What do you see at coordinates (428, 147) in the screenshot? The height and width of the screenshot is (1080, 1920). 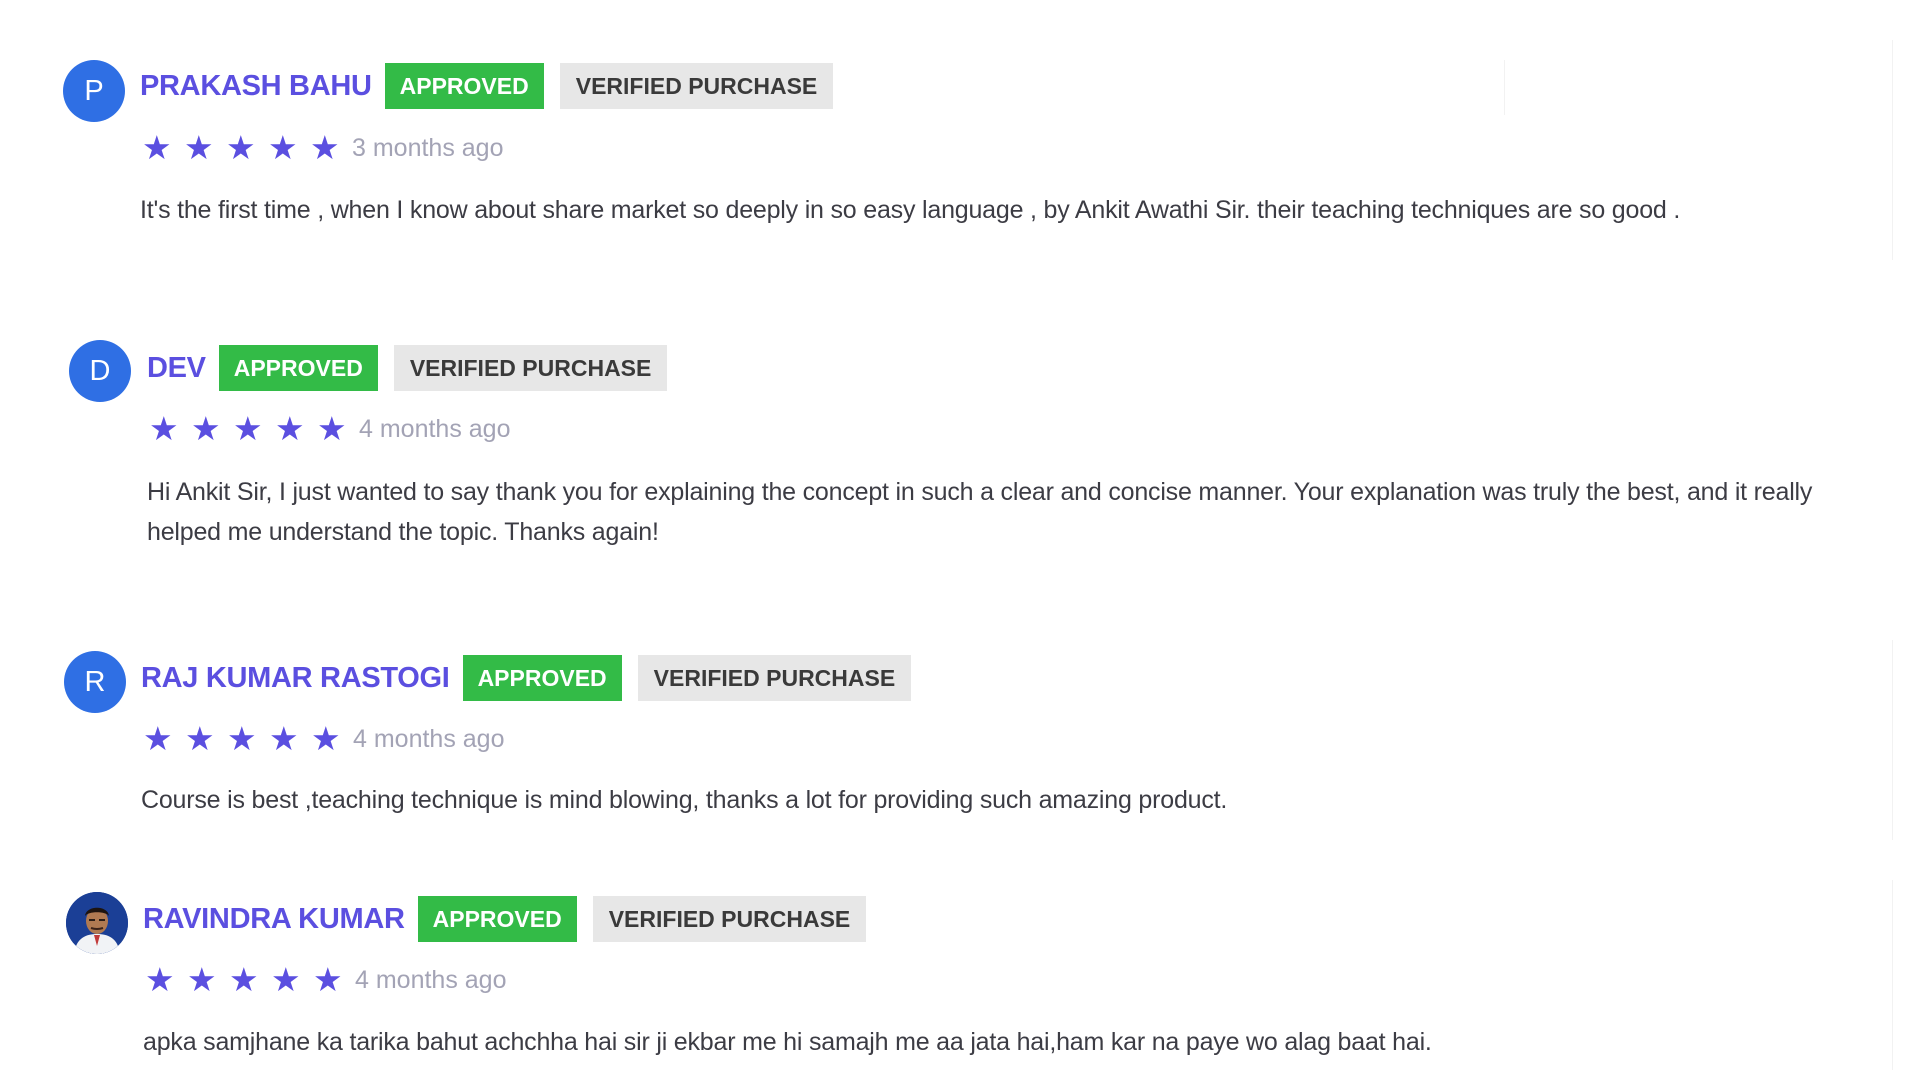 I see `review-time: 3 months ago` at bounding box center [428, 147].